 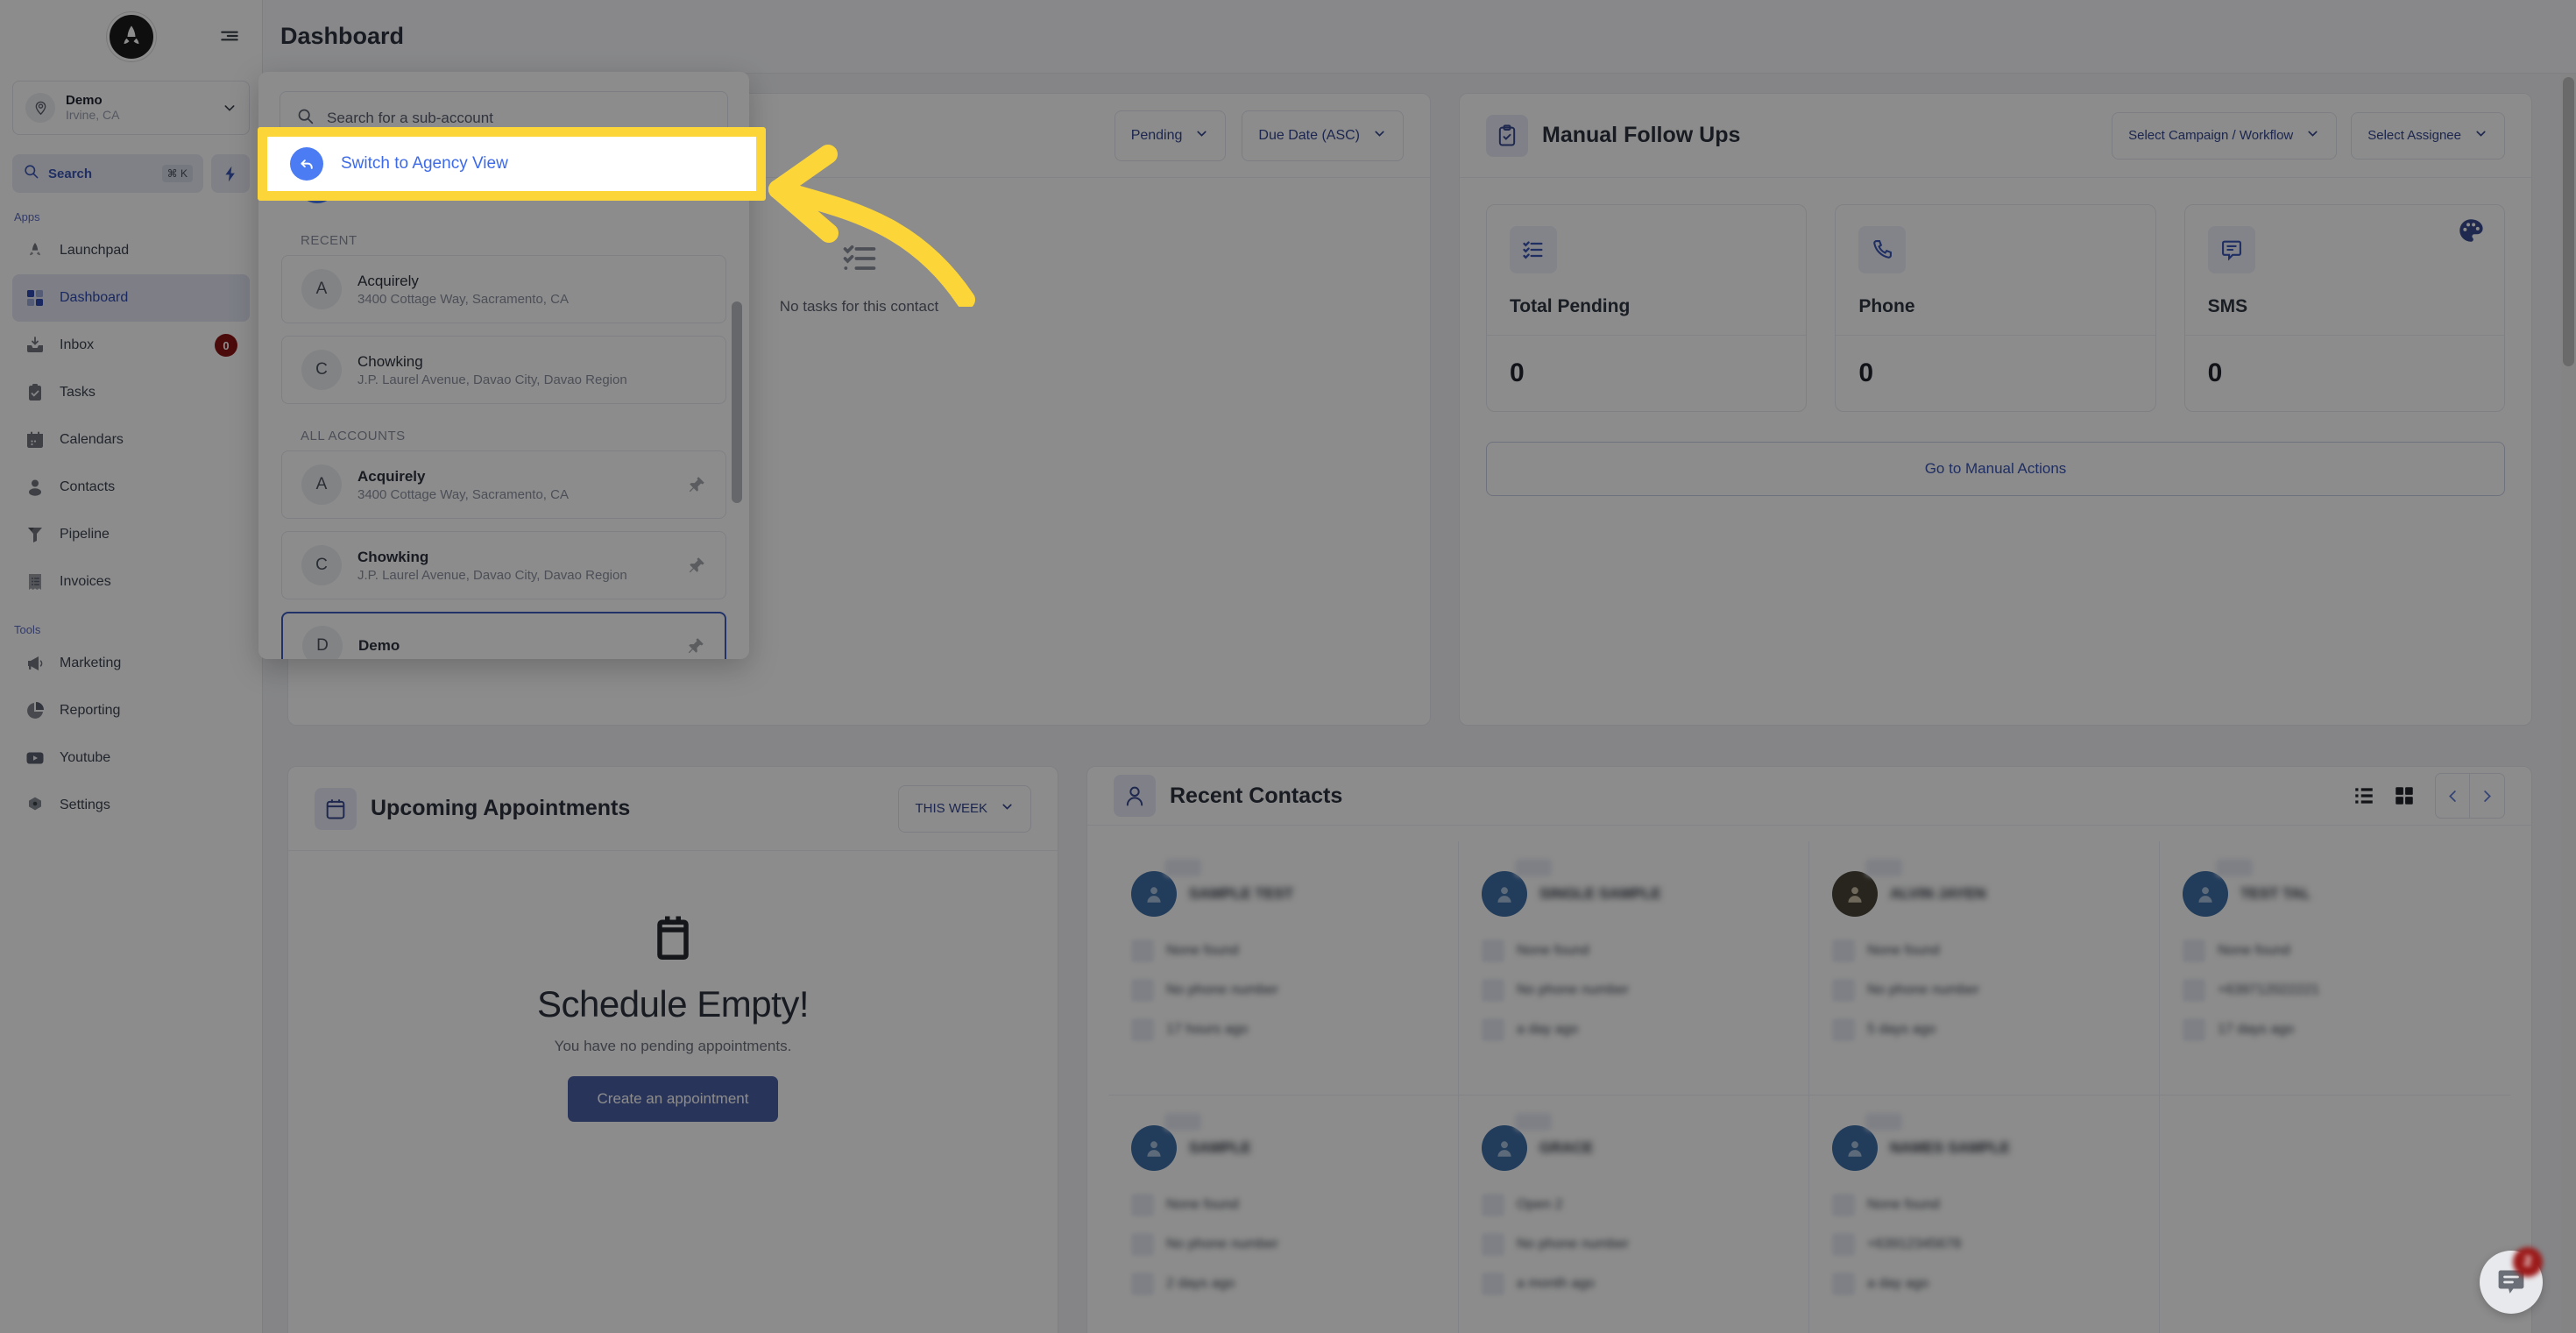 I want to click on stat-phone: Phone 0, so click(x=1995, y=308).